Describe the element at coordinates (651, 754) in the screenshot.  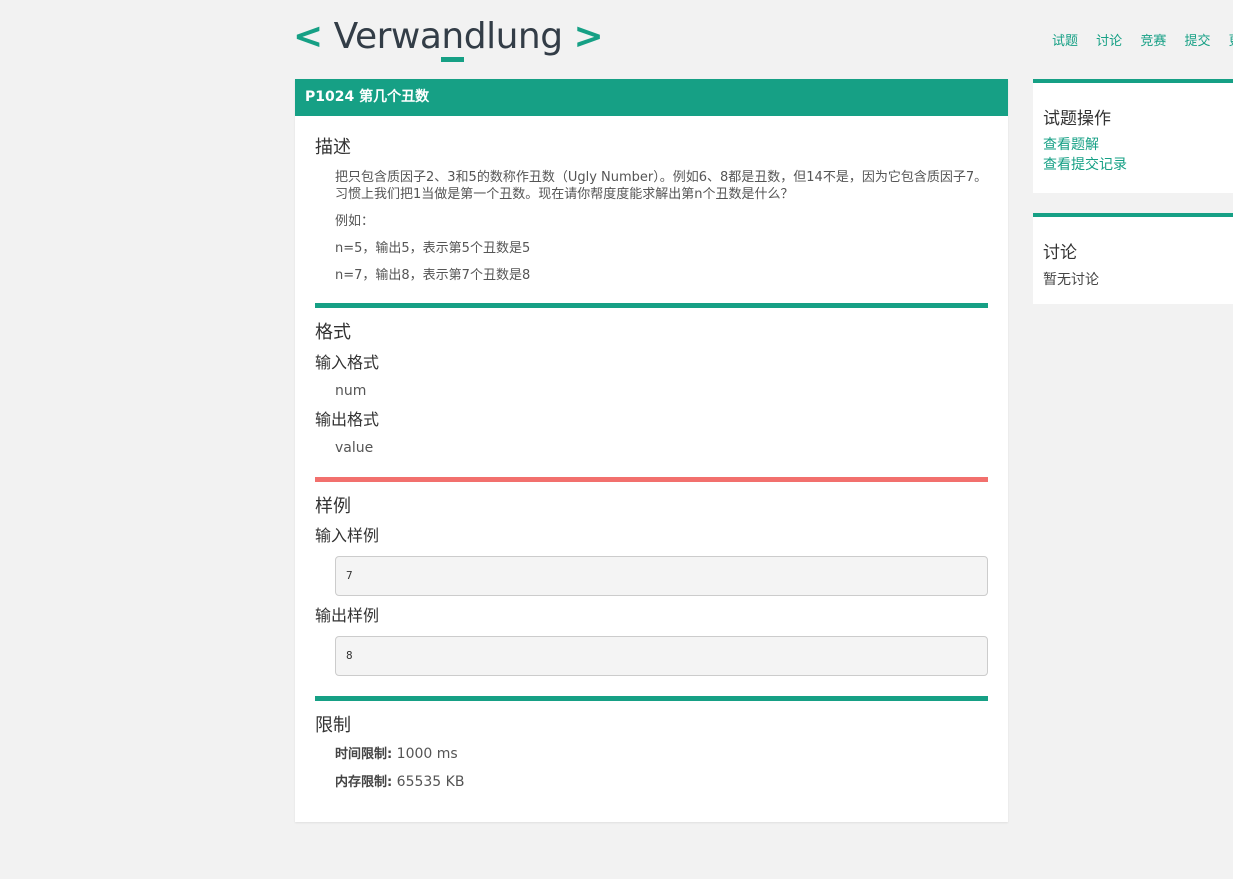
I see `time-limit: 时间限制: 1000 ms` at that location.